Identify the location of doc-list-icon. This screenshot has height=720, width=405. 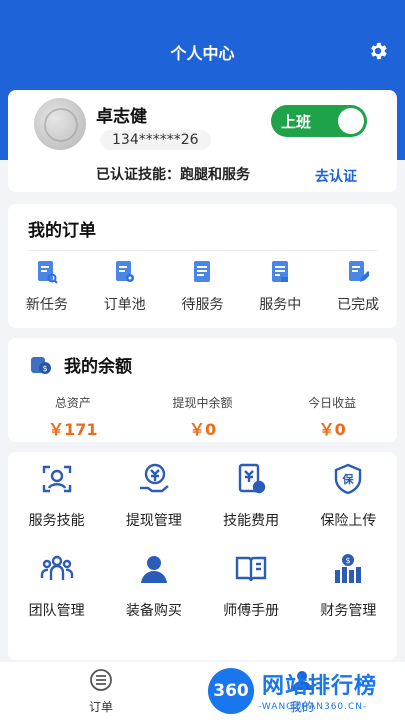
(202, 271).